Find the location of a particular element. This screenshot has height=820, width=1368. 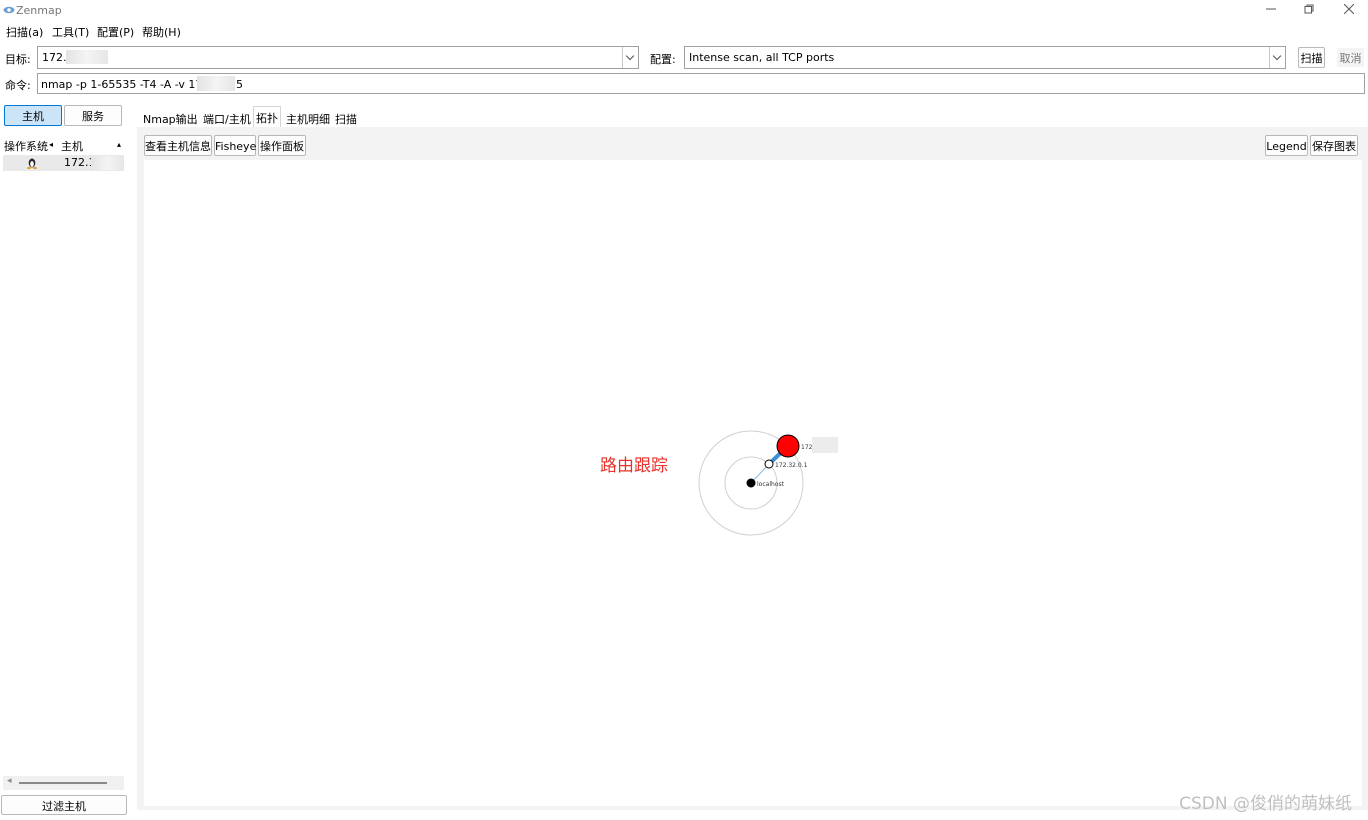

profile-label: 配置: is located at coordinates (663, 59).